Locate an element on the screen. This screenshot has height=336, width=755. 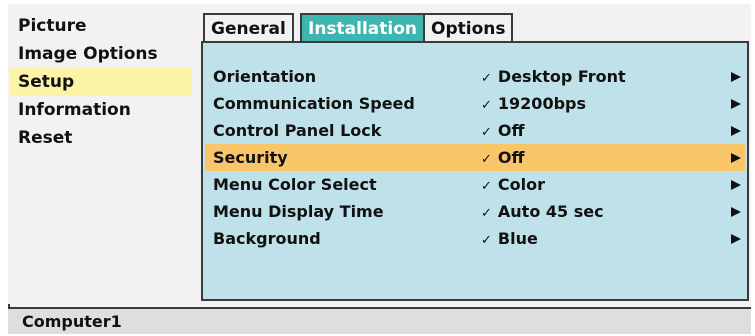
menu-row-communication-speed: Communication Speed ✓ 19200bps is located at coordinates (475, 103).